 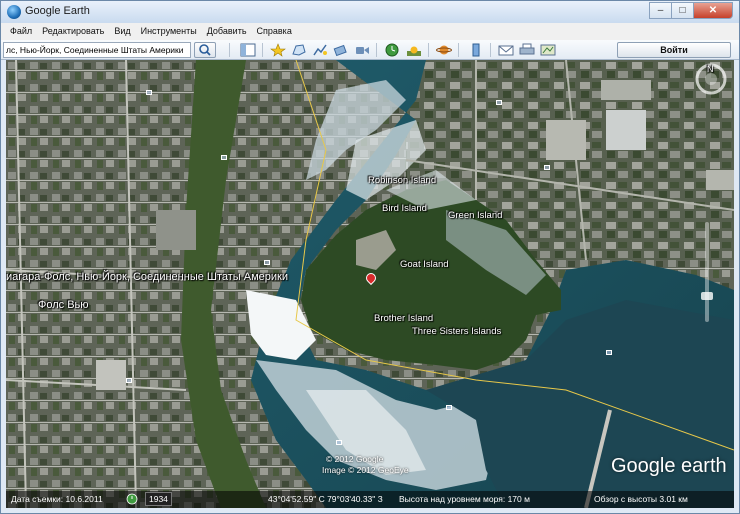 I want to click on ruler-icon, so click(x=476, y=50).